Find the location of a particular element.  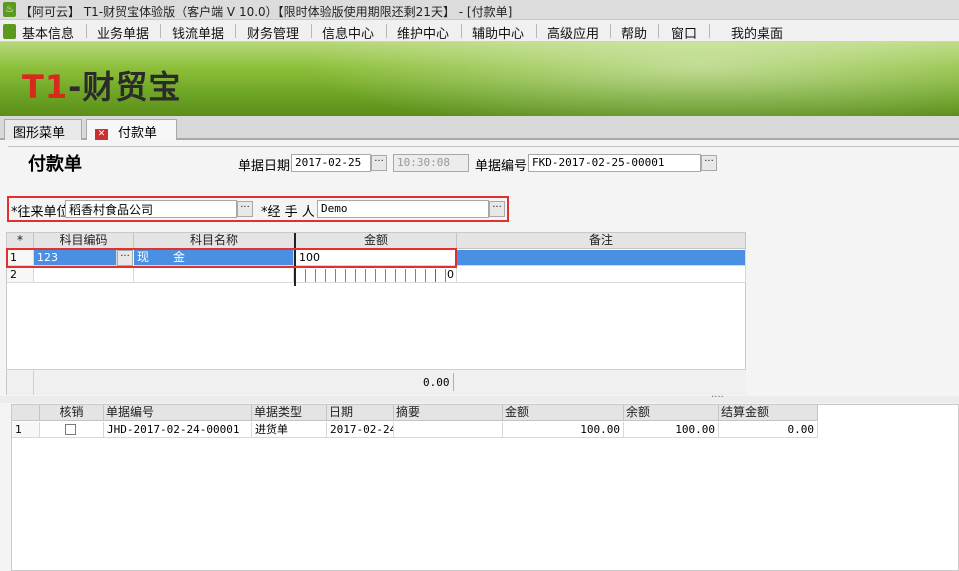

col-account-name: 科目名称 is located at coordinates (214, 241).